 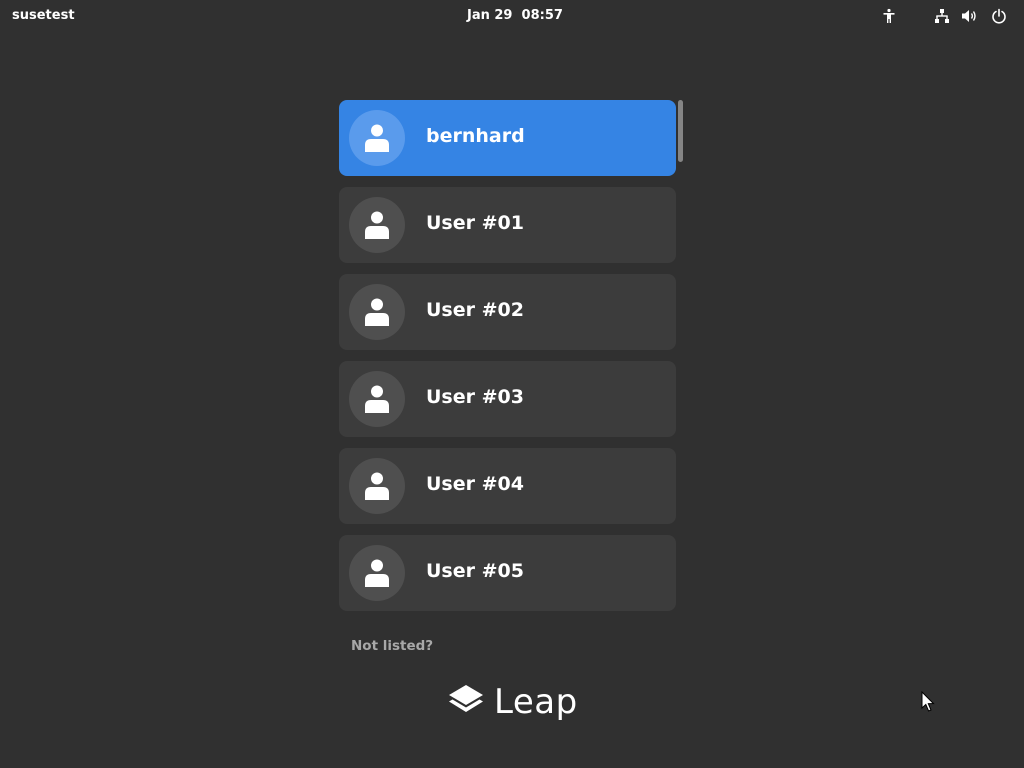 I want to click on user-item-03: User #03, so click(x=507, y=399).